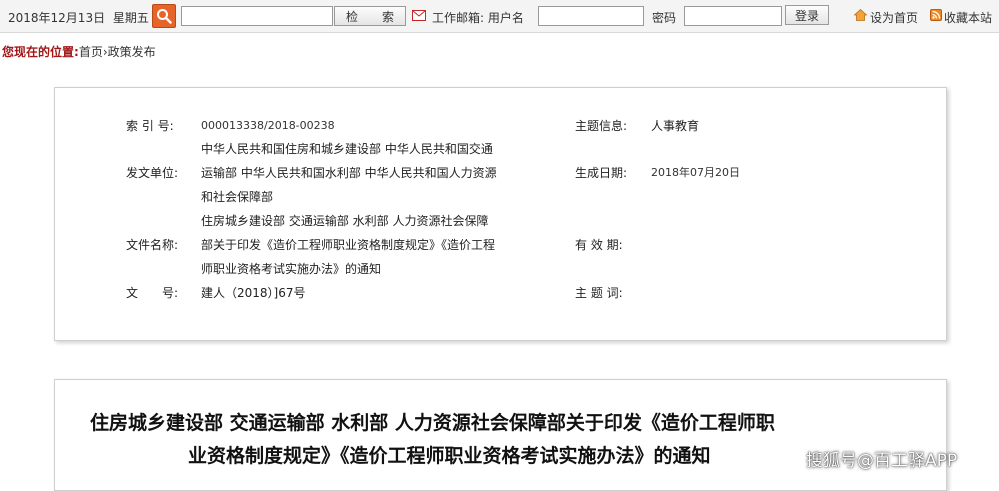 This screenshot has width=999, height=491. What do you see at coordinates (599, 293) in the screenshot?
I see `subject-words-label: 主 题 词:` at bounding box center [599, 293].